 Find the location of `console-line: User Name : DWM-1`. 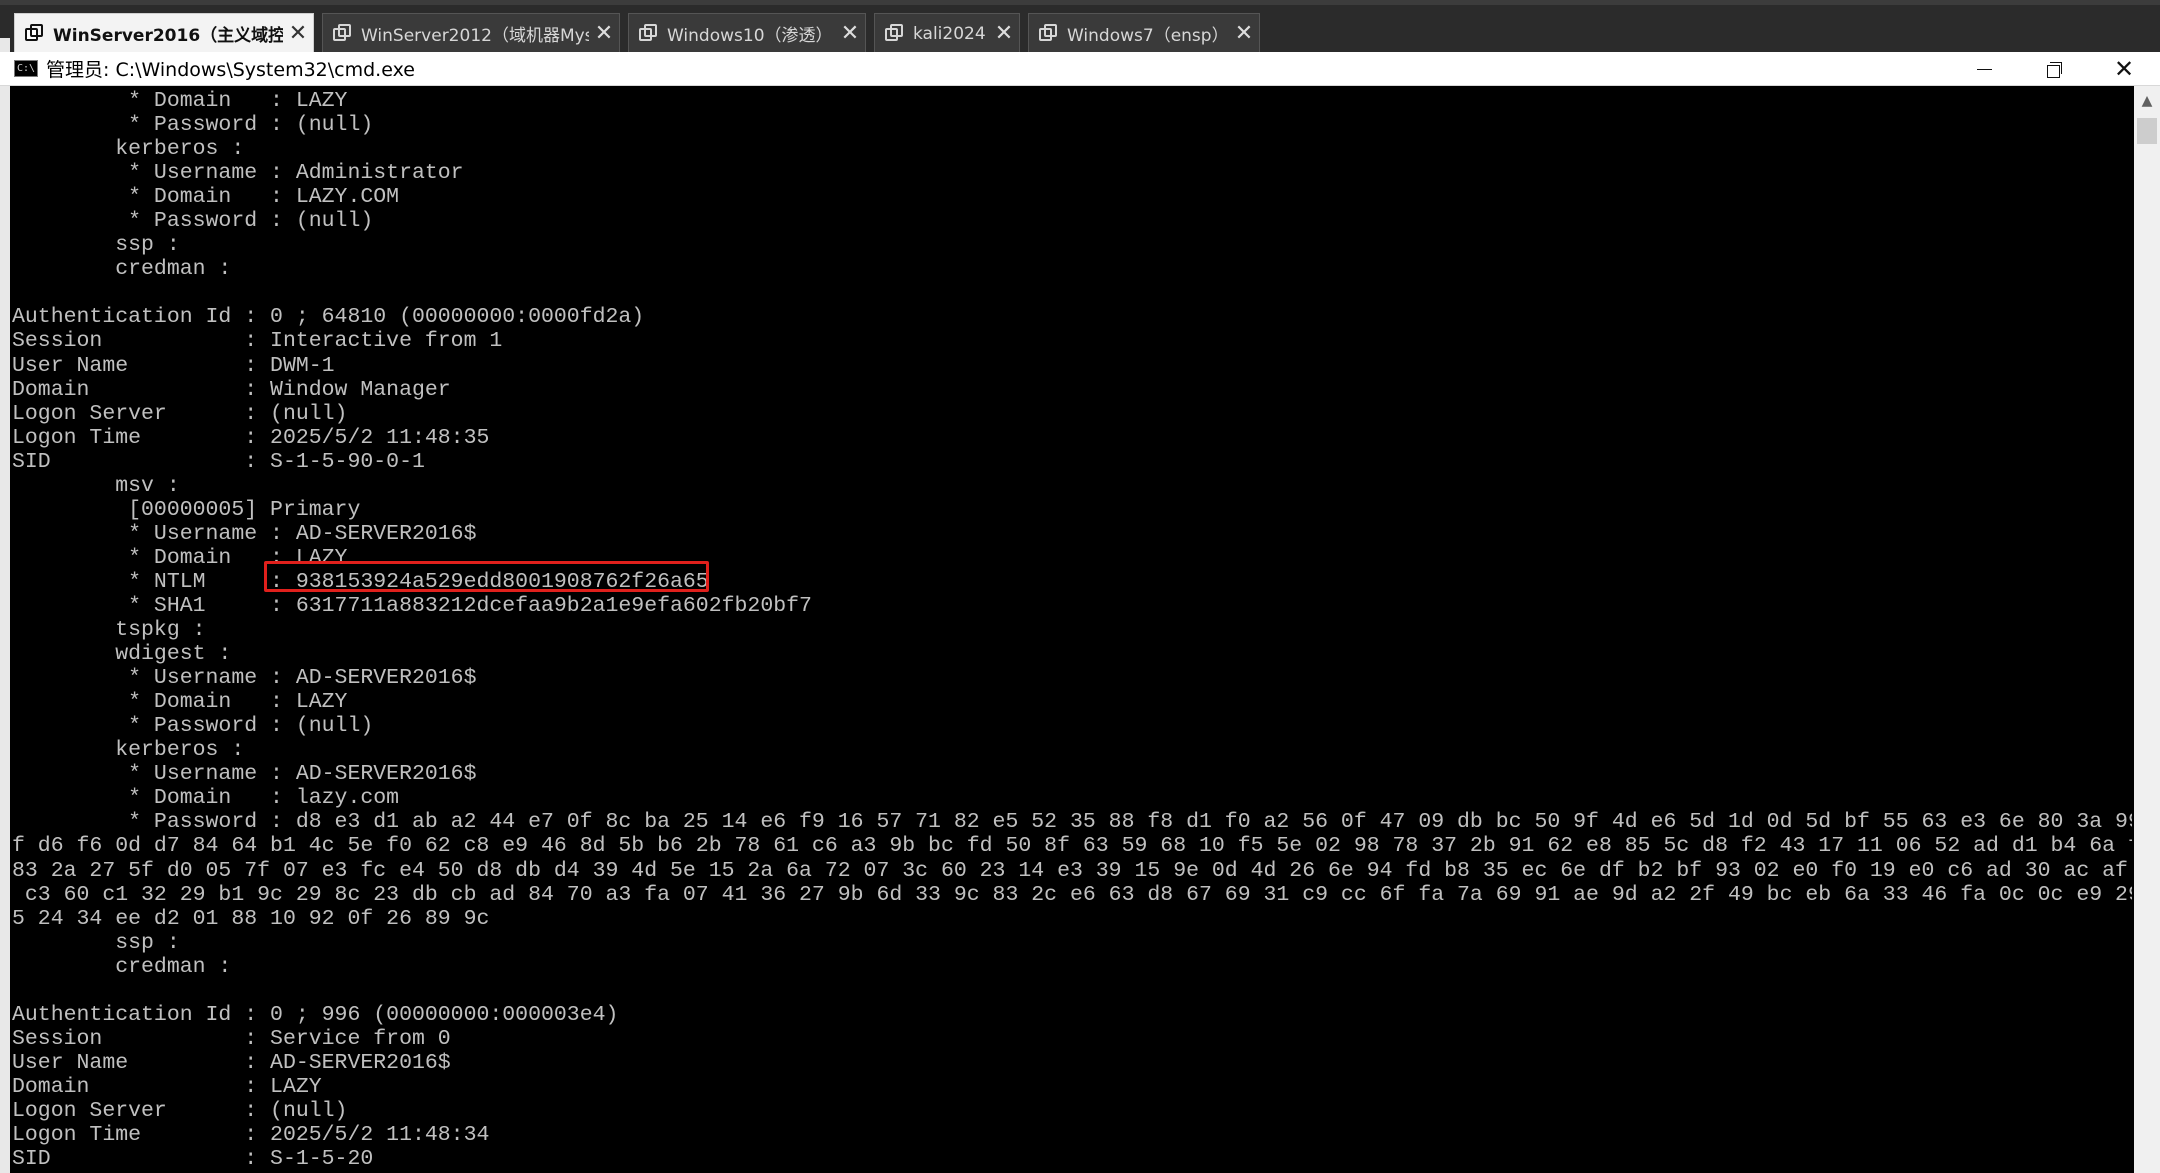

console-line: User Name : DWM-1 is located at coordinates (173, 365).